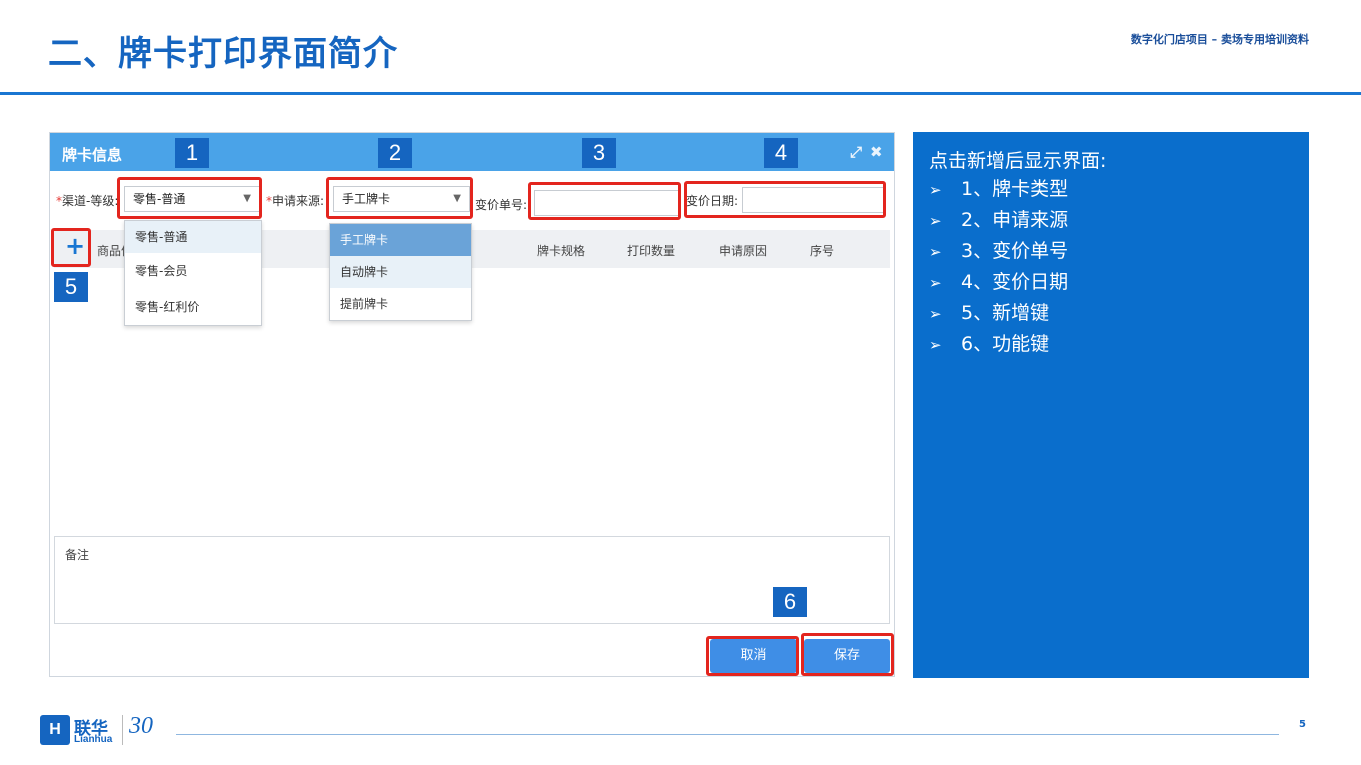 This screenshot has width=1361, height=765. What do you see at coordinates (781, 153) in the screenshot?
I see `badge-4: 4` at bounding box center [781, 153].